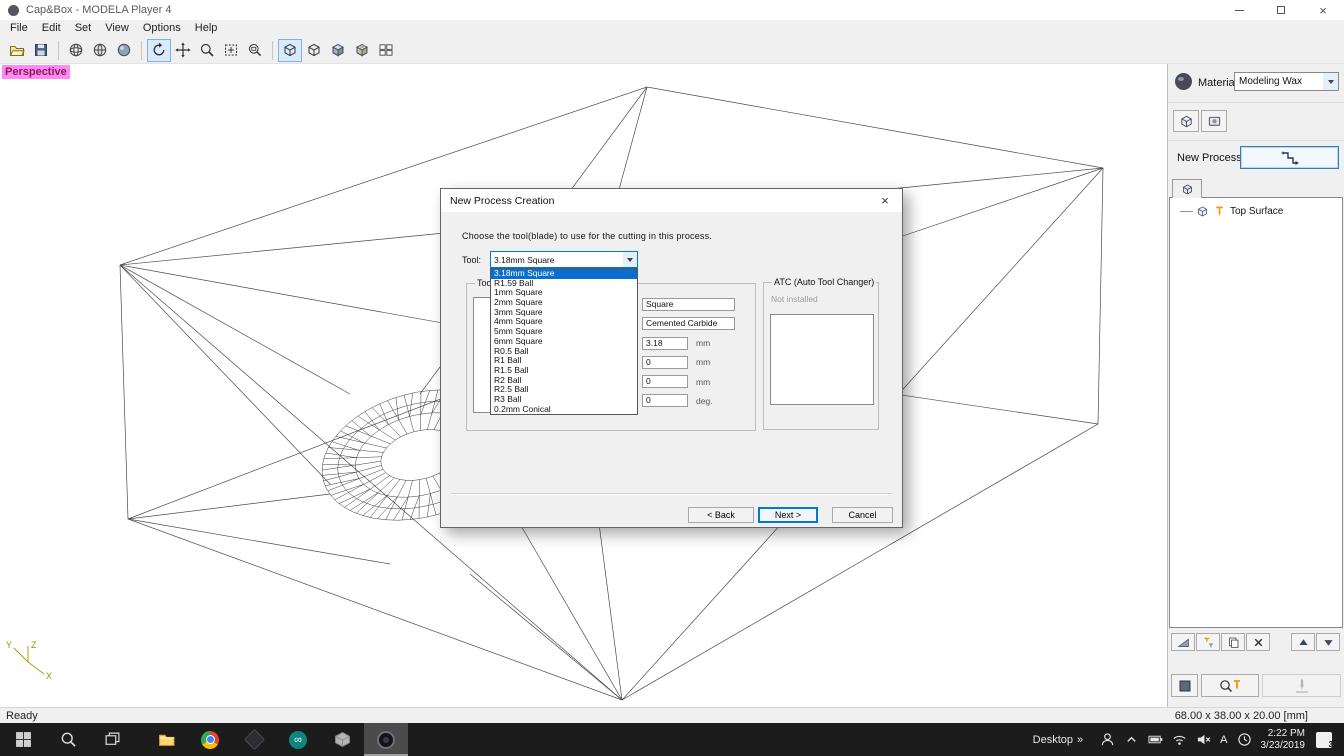 This screenshot has height=756, width=1344. Describe the element at coordinates (1256, 140) in the screenshot. I see `panel-divider` at that location.